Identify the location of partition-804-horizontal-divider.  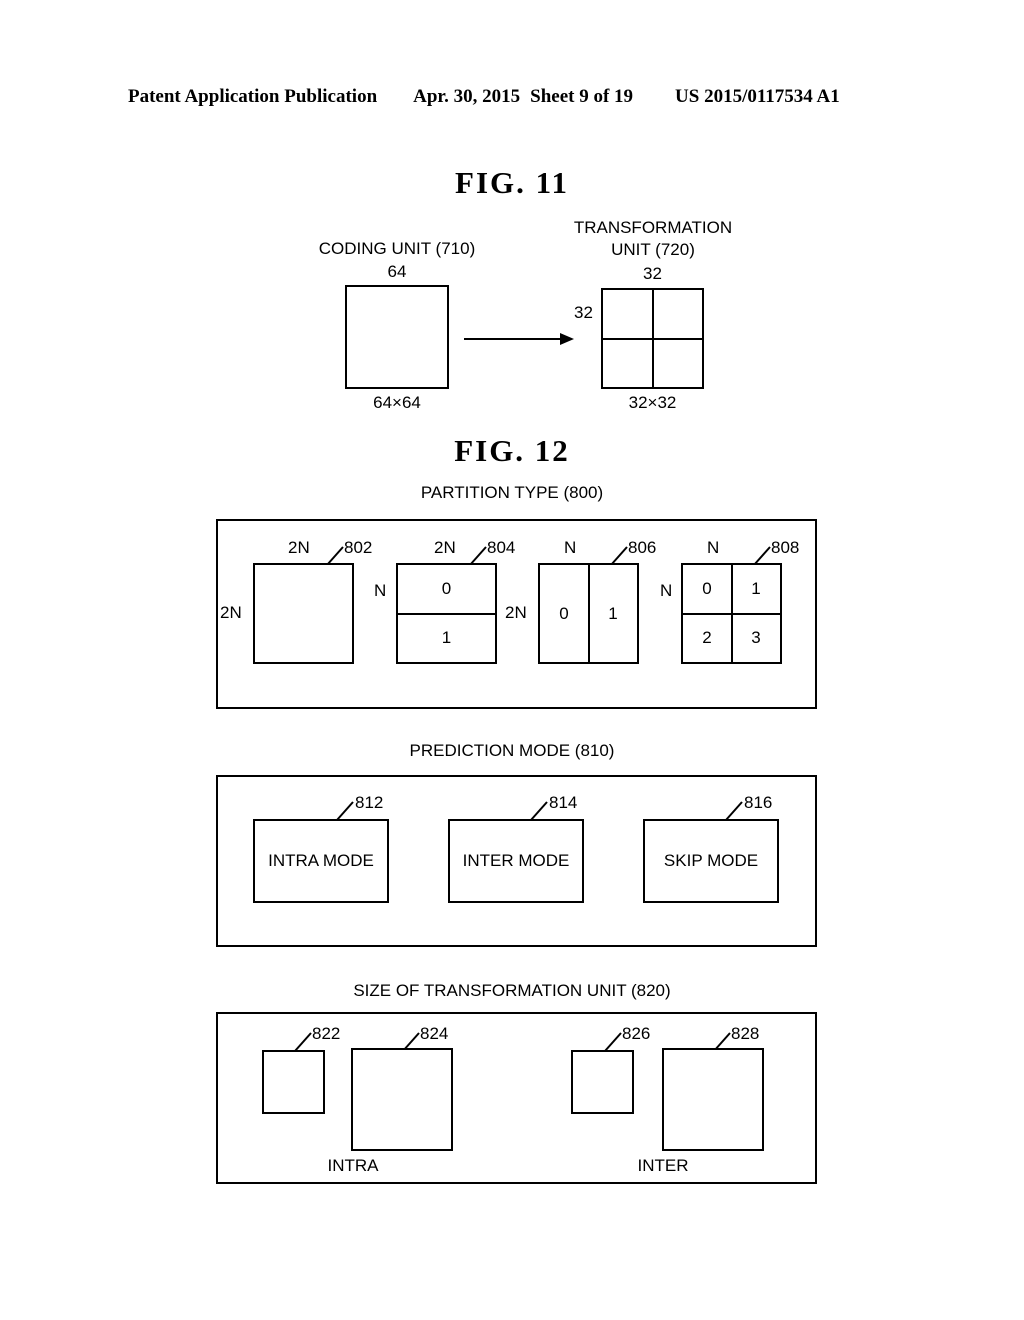
(446, 613).